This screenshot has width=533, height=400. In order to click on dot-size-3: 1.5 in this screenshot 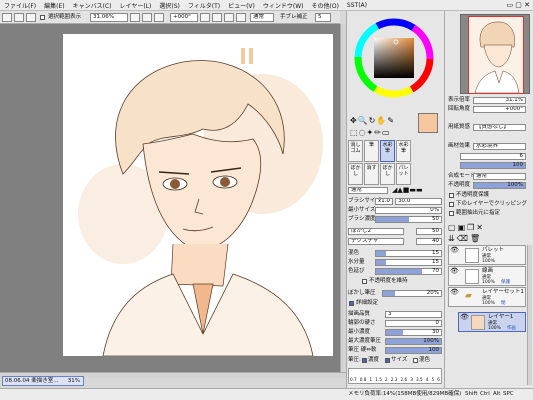, I will do `click(378, 379)`.